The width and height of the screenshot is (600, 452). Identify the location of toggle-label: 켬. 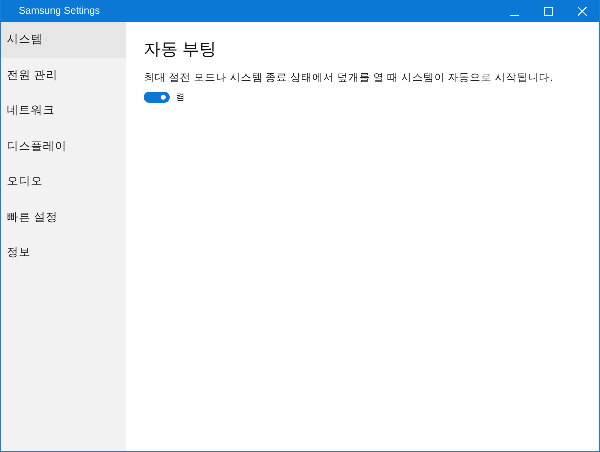
(180, 97).